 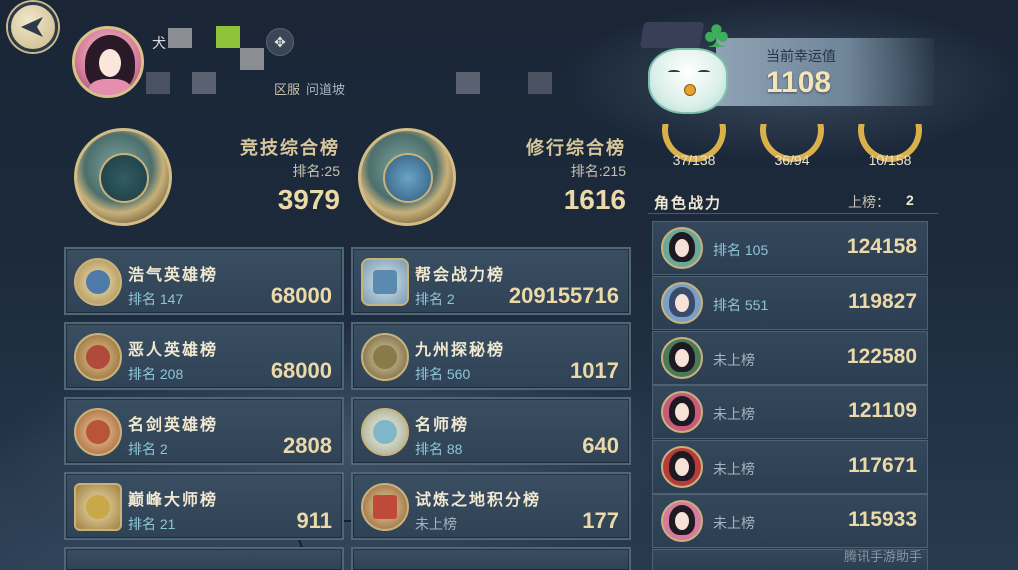 I want to click on ranking-card-righteous-hero: 浩气英雄榜 排名 147 68000, so click(x=204, y=281).